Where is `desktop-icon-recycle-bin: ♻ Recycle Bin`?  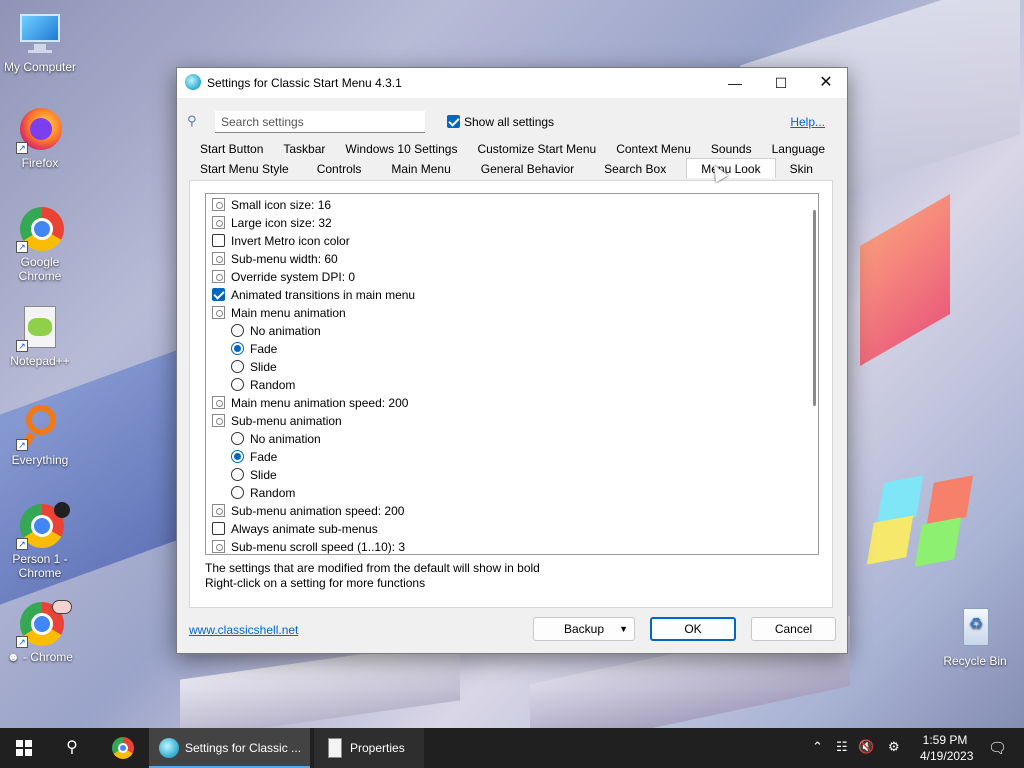
desktop-icon-recycle-bin: ♻ Recycle Bin is located at coordinates (975, 636).